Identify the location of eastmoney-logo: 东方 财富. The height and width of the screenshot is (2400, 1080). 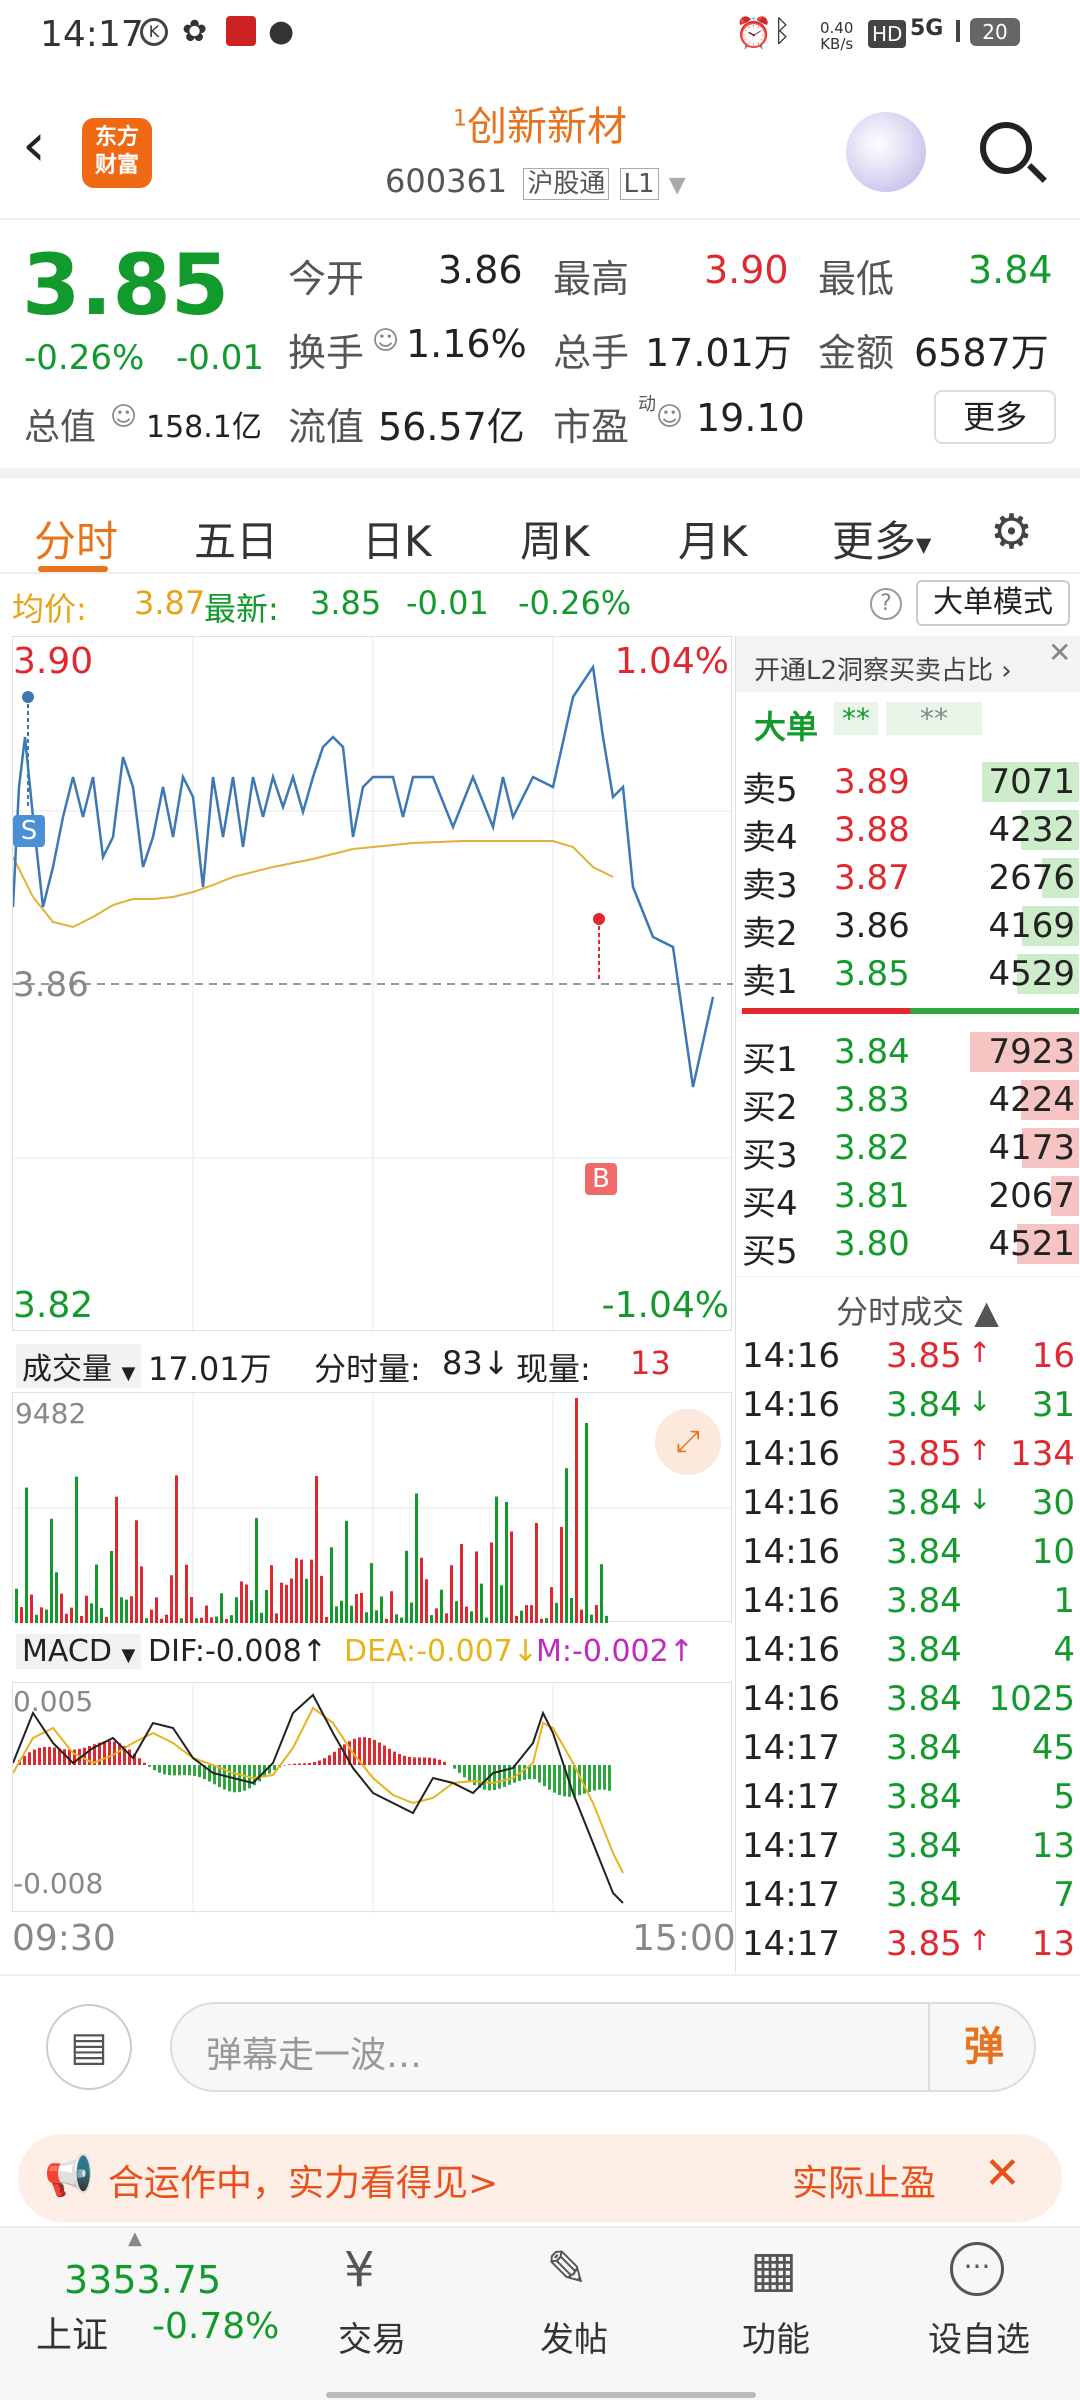
(117, 153).